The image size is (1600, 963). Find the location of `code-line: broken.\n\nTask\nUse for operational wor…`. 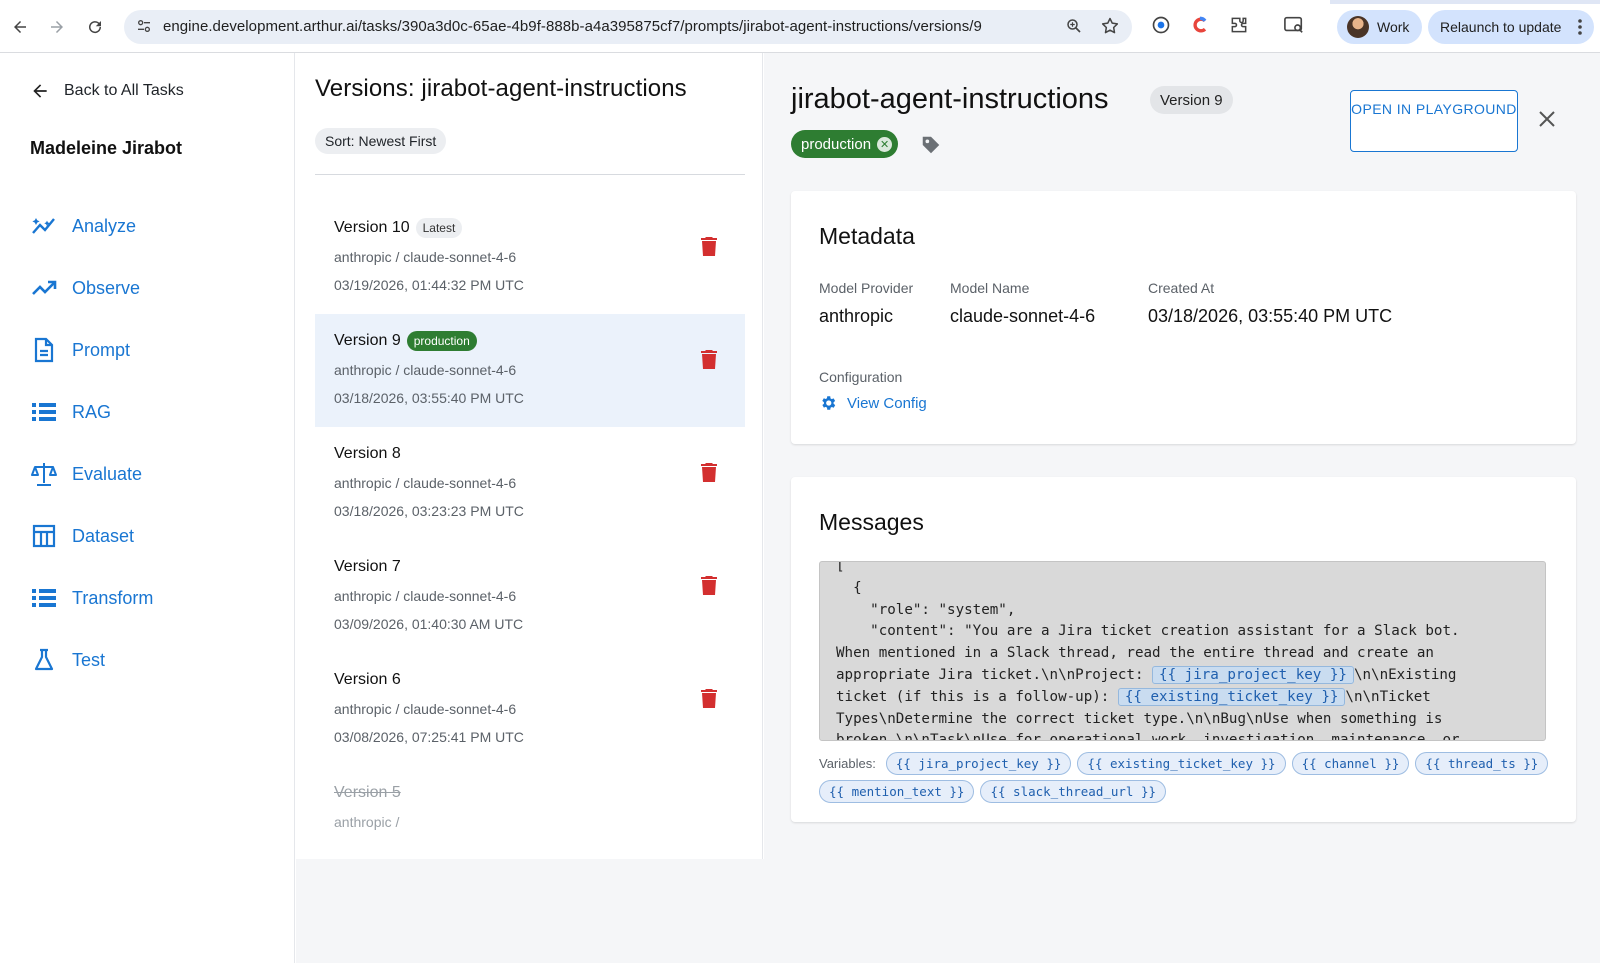

code-line: broken.\n\nTask\nUse for operational wor… is located at coordinates (1148, 735).